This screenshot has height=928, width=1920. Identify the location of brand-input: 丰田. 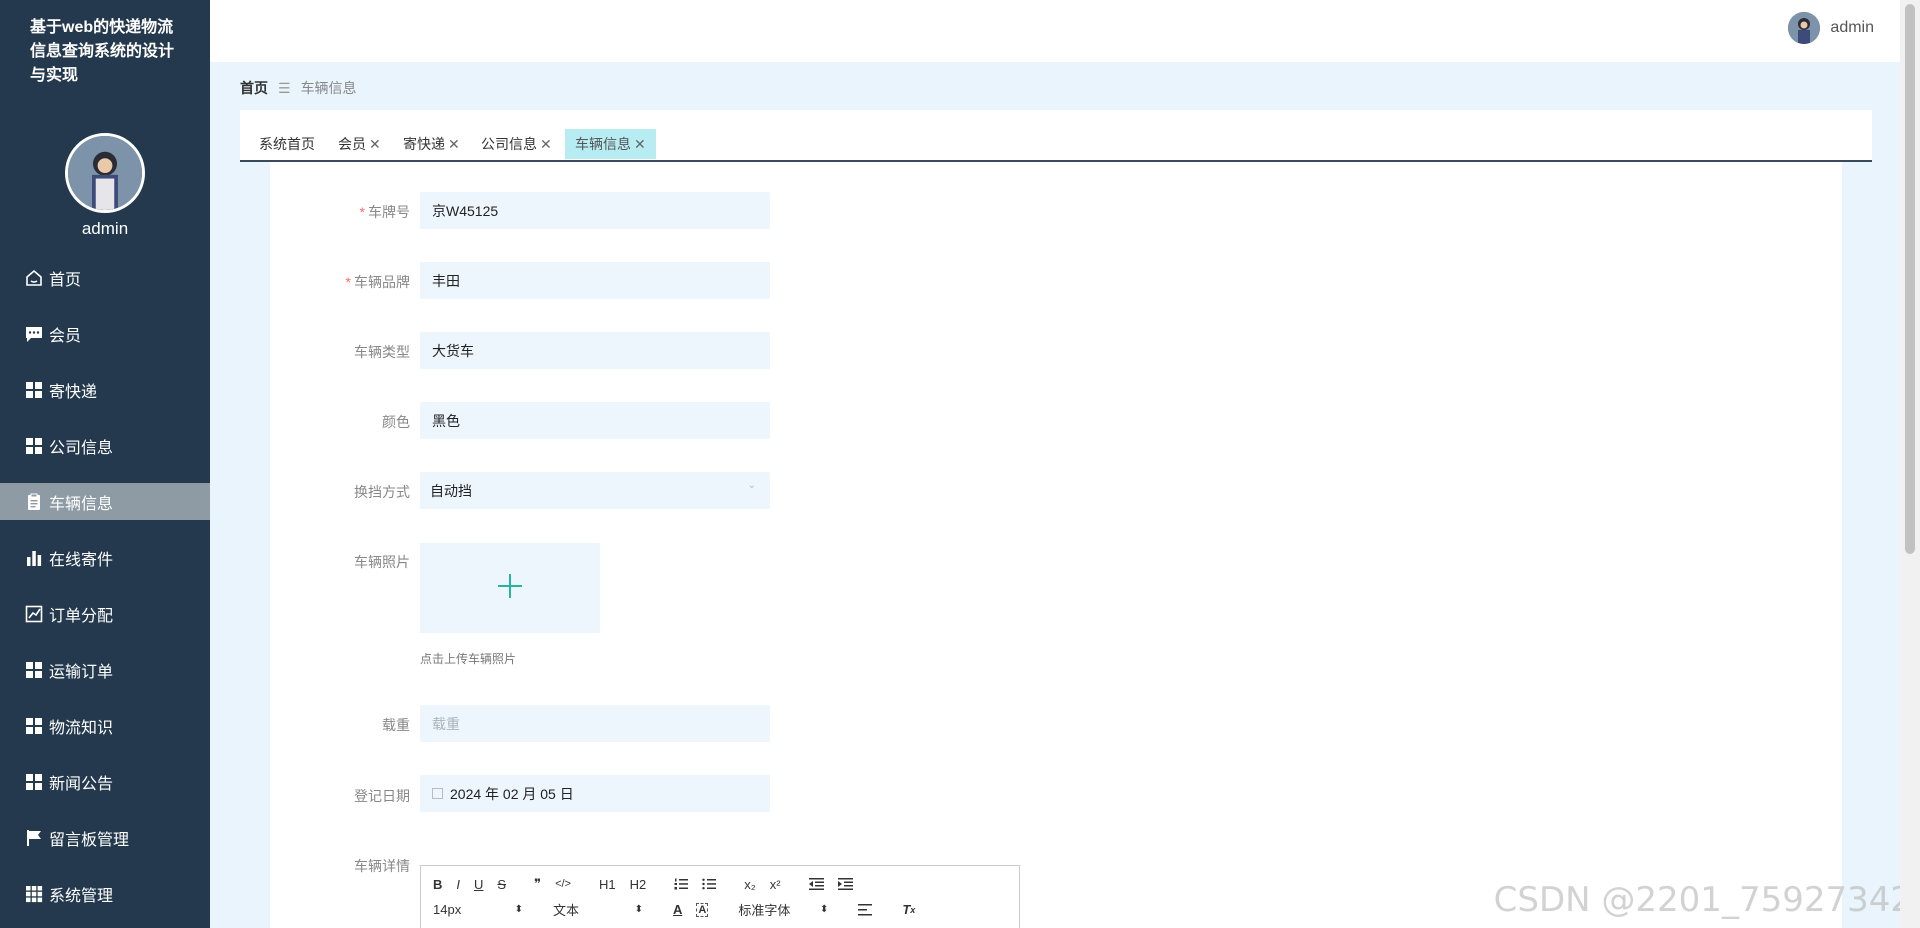
(595, 280).